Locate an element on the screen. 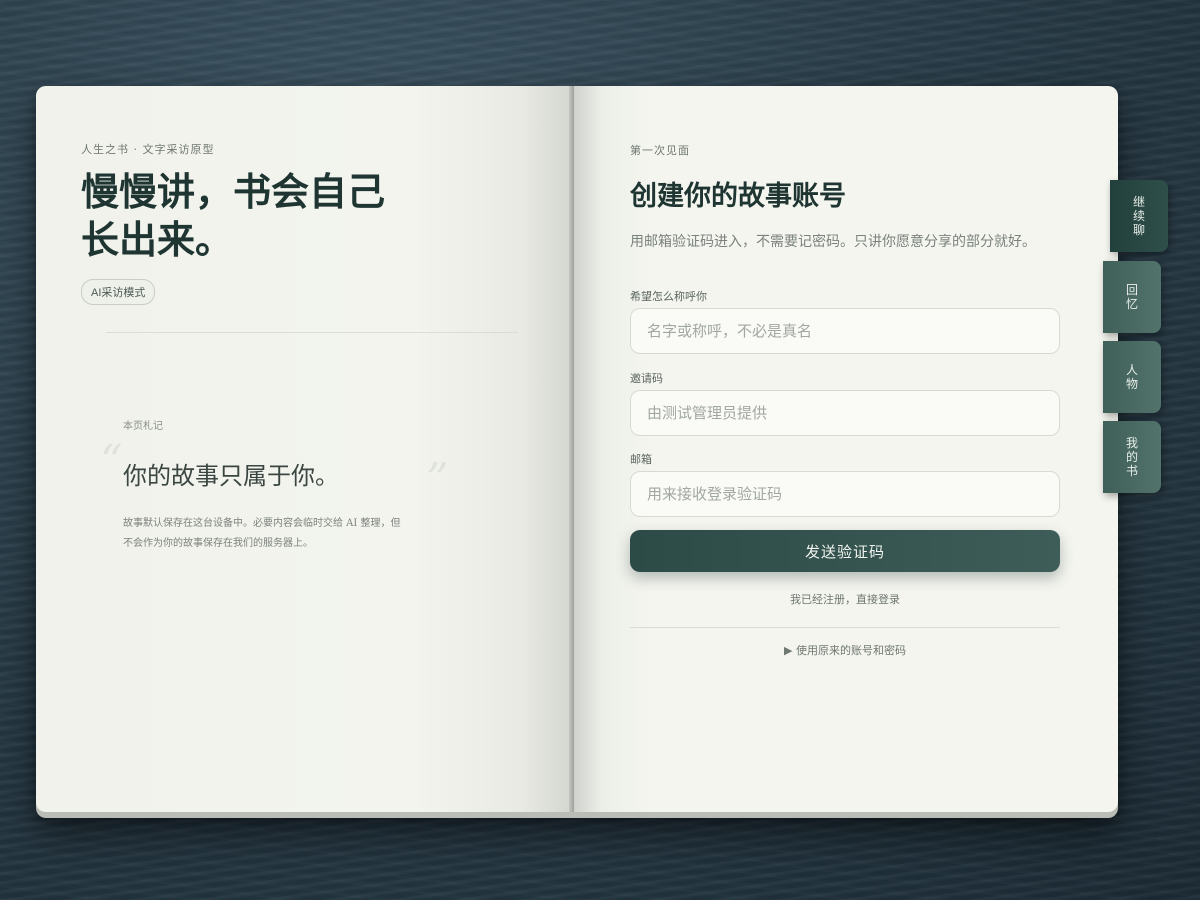 This screenshot has height=900, width=1200. invite-code-input is located at coordinates (845, 413).